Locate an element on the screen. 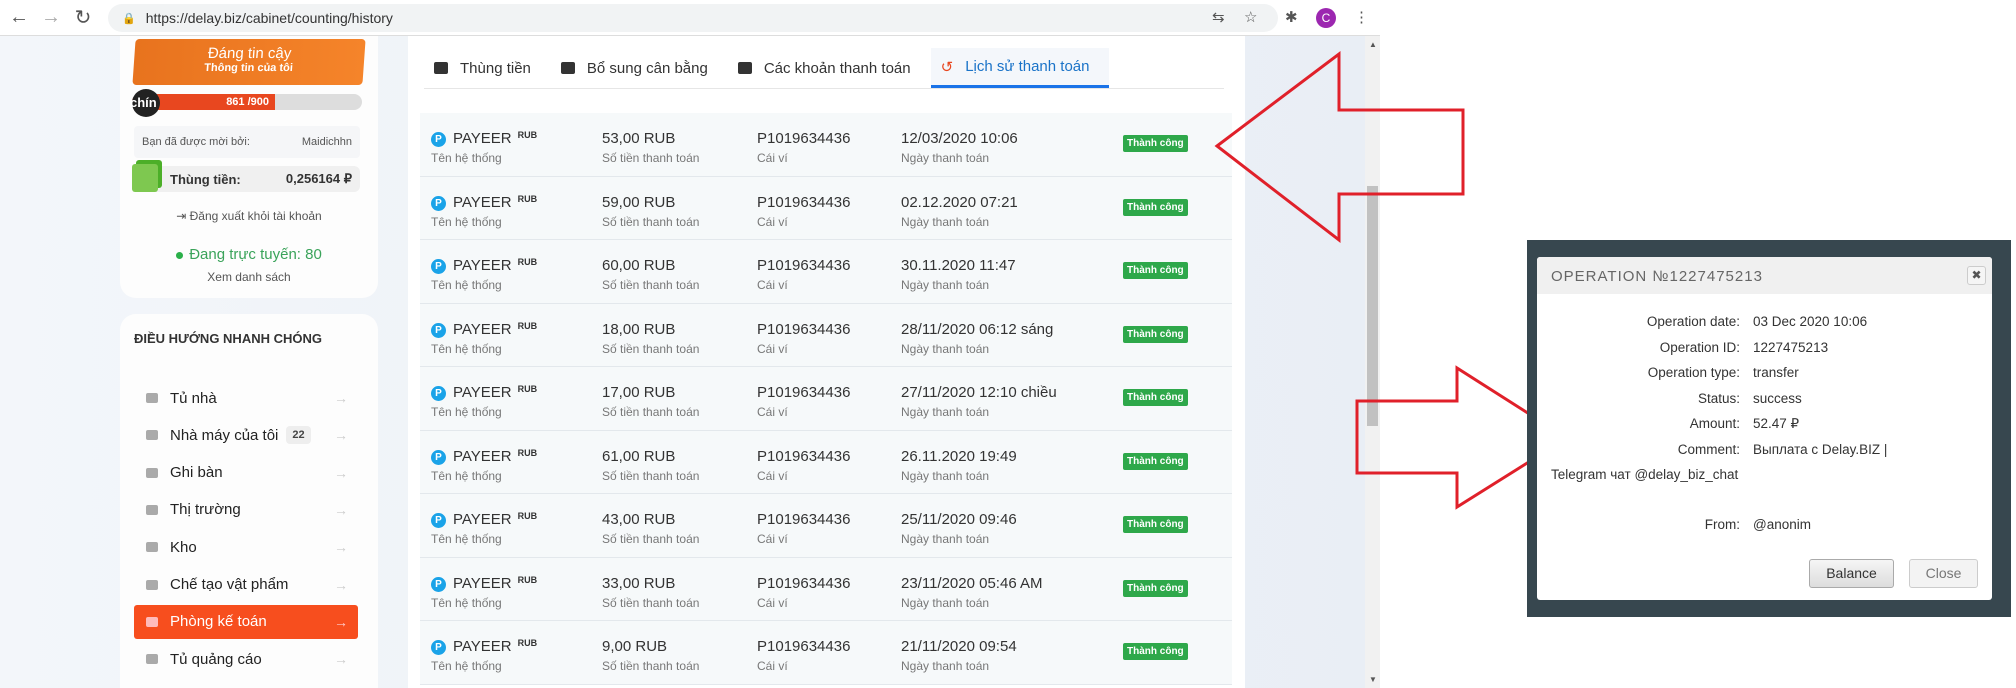  field-value: 1227475213 is located at coordinates (1791, 347).